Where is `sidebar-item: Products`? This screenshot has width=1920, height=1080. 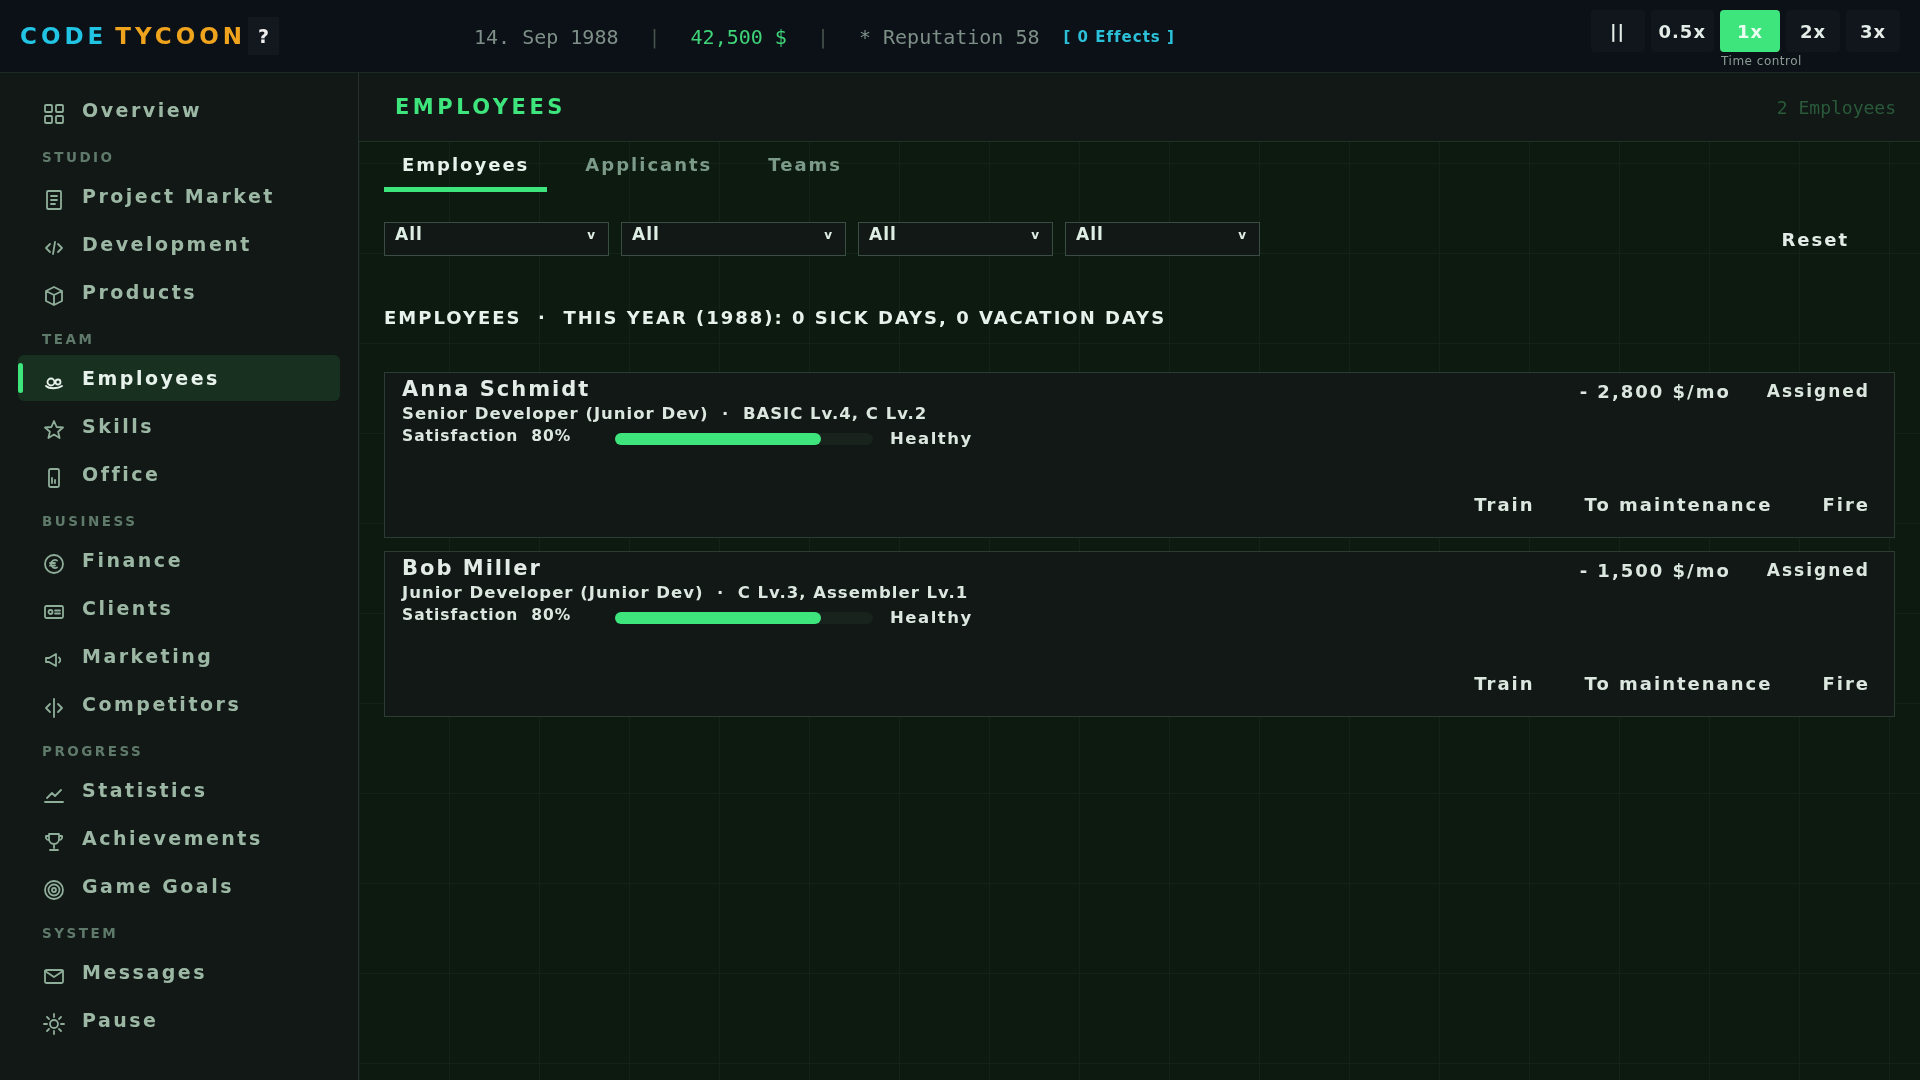 sidebar-item: Products is located at coordinates (179, 292).